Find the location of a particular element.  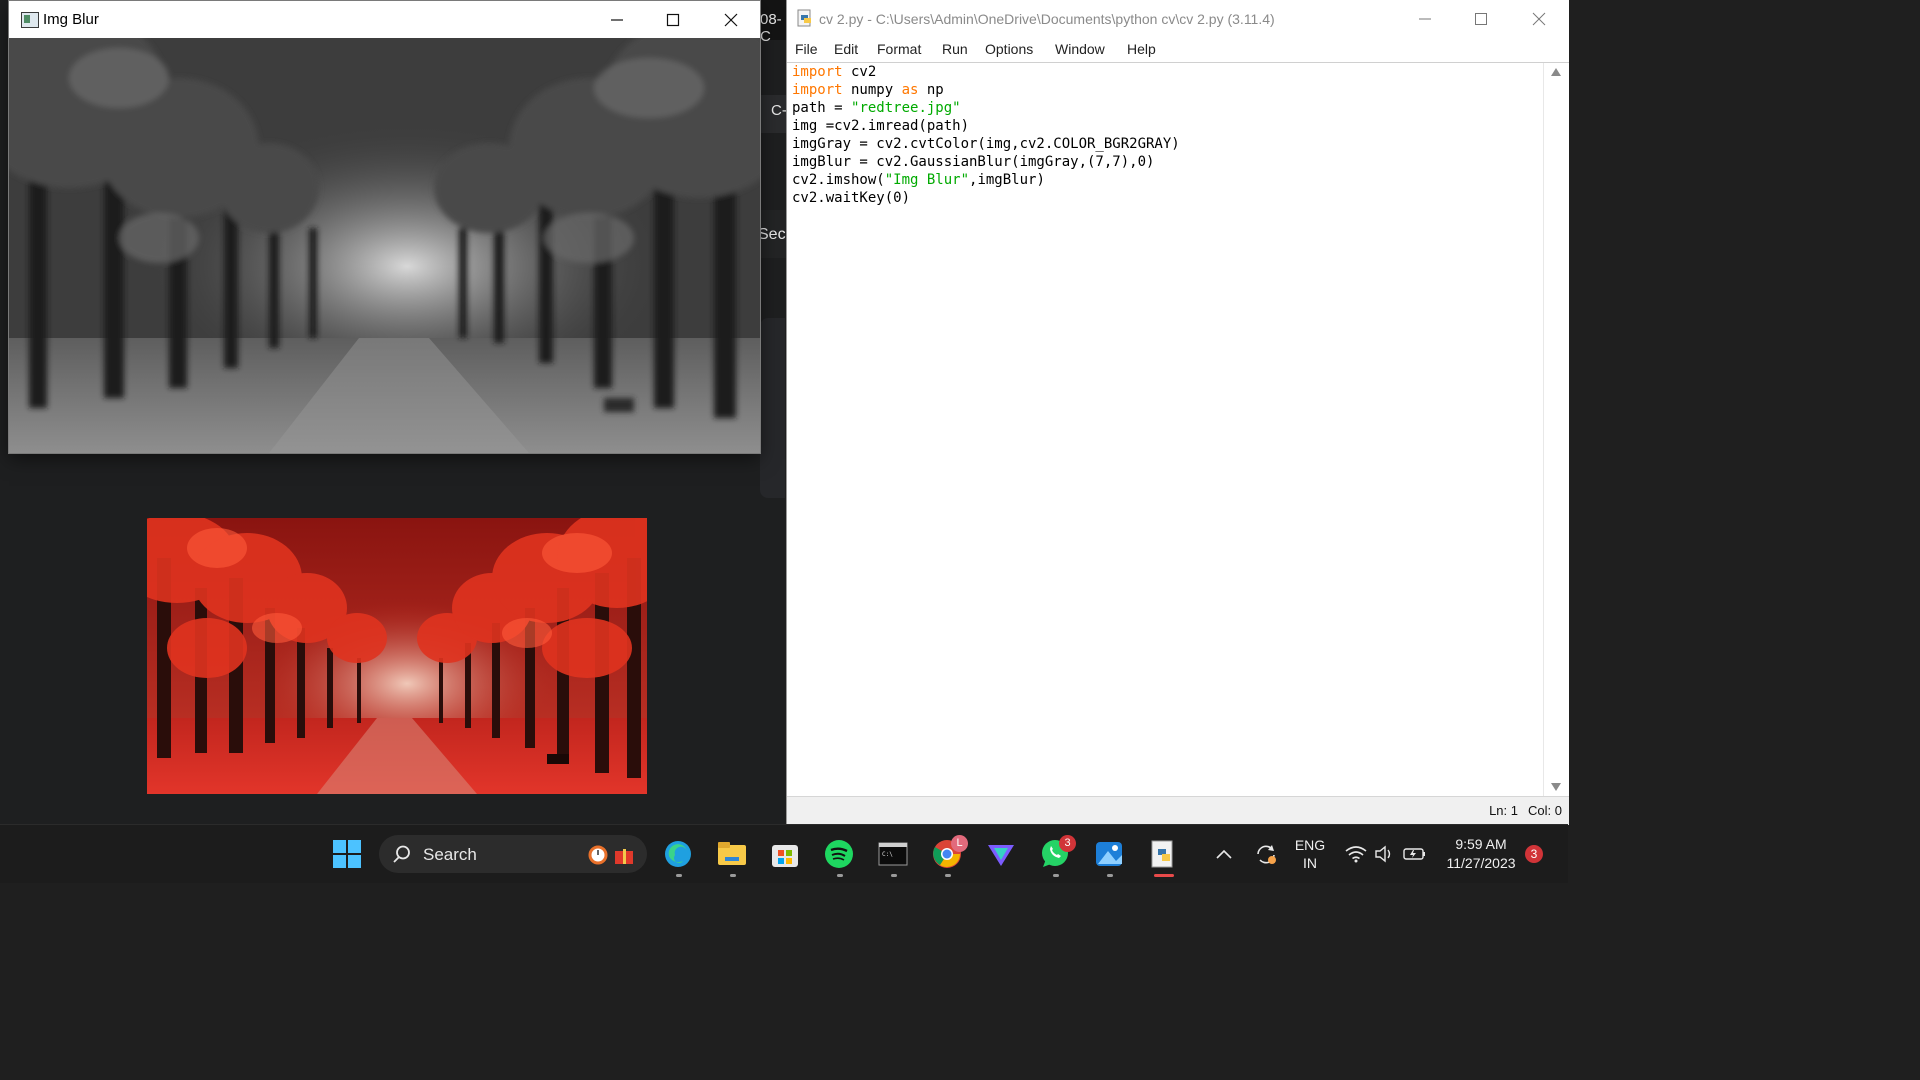

idle-minimize-button is located at coordinates (1425, 18).